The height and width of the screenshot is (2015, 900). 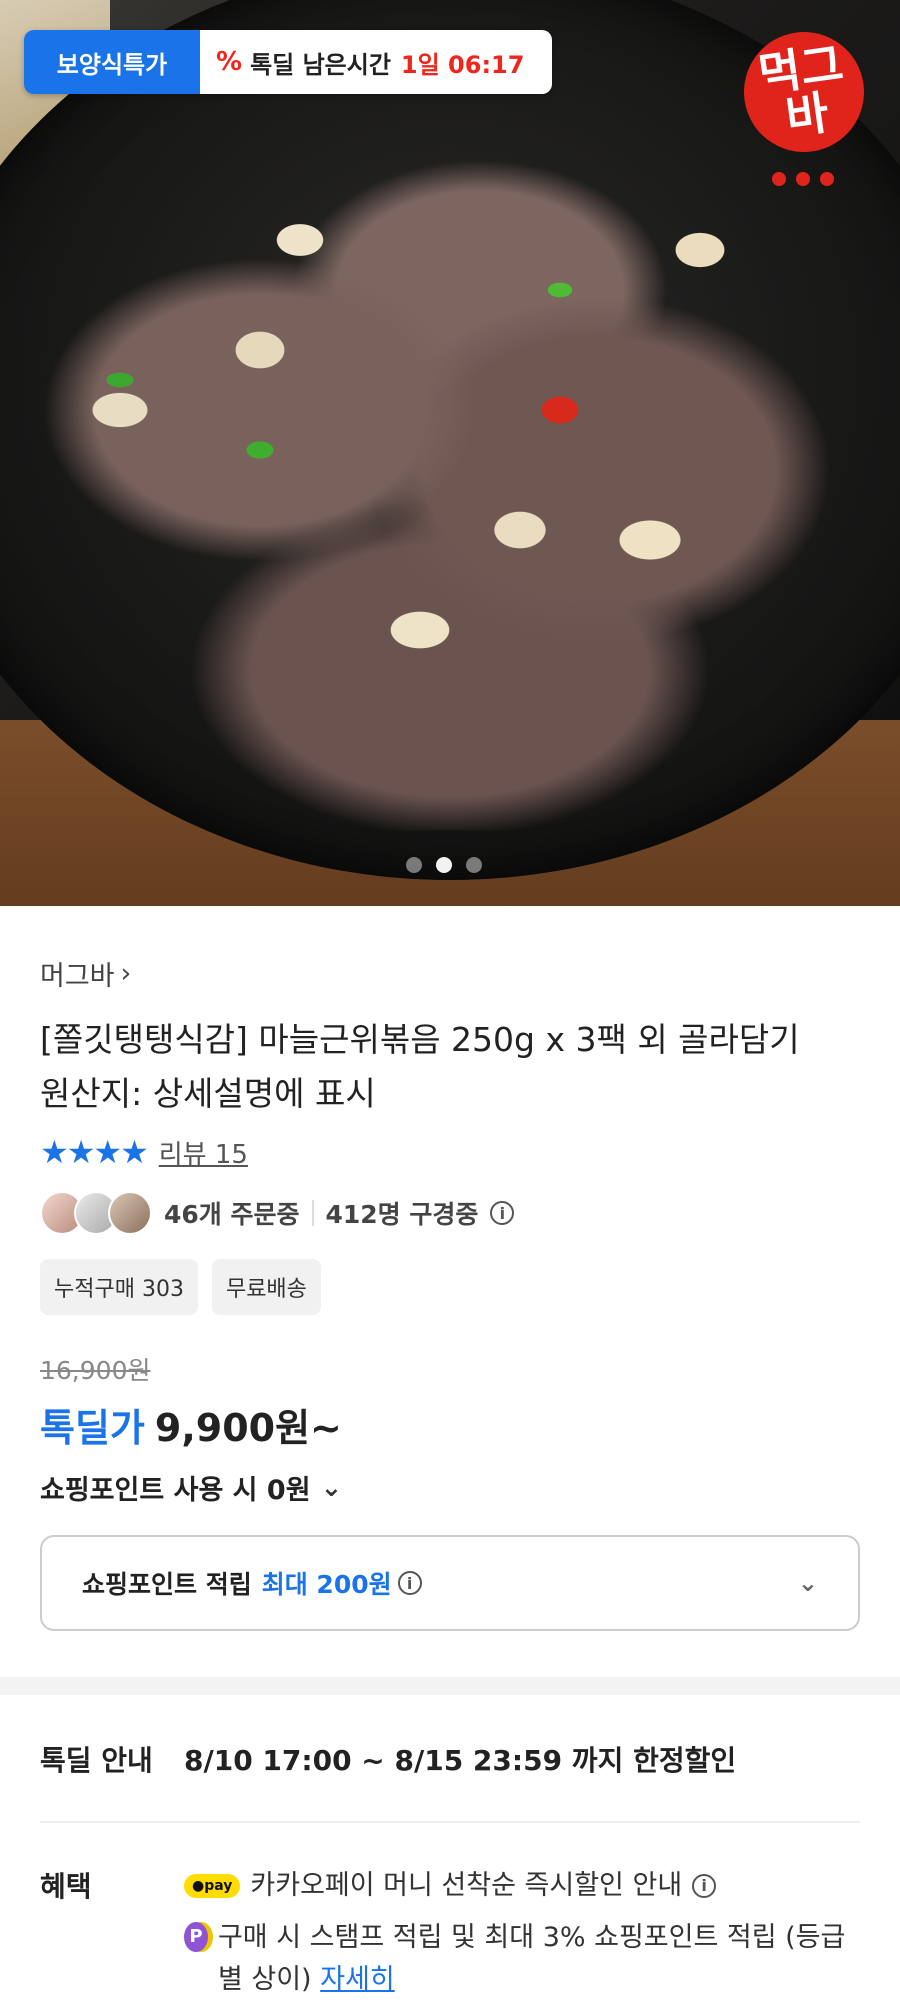 I want to click on deal-info-row: 톡딜 안내 8/10 17:00 ~ 8/15 23:59 까지 한정할인, so click(x=450, y=1759).